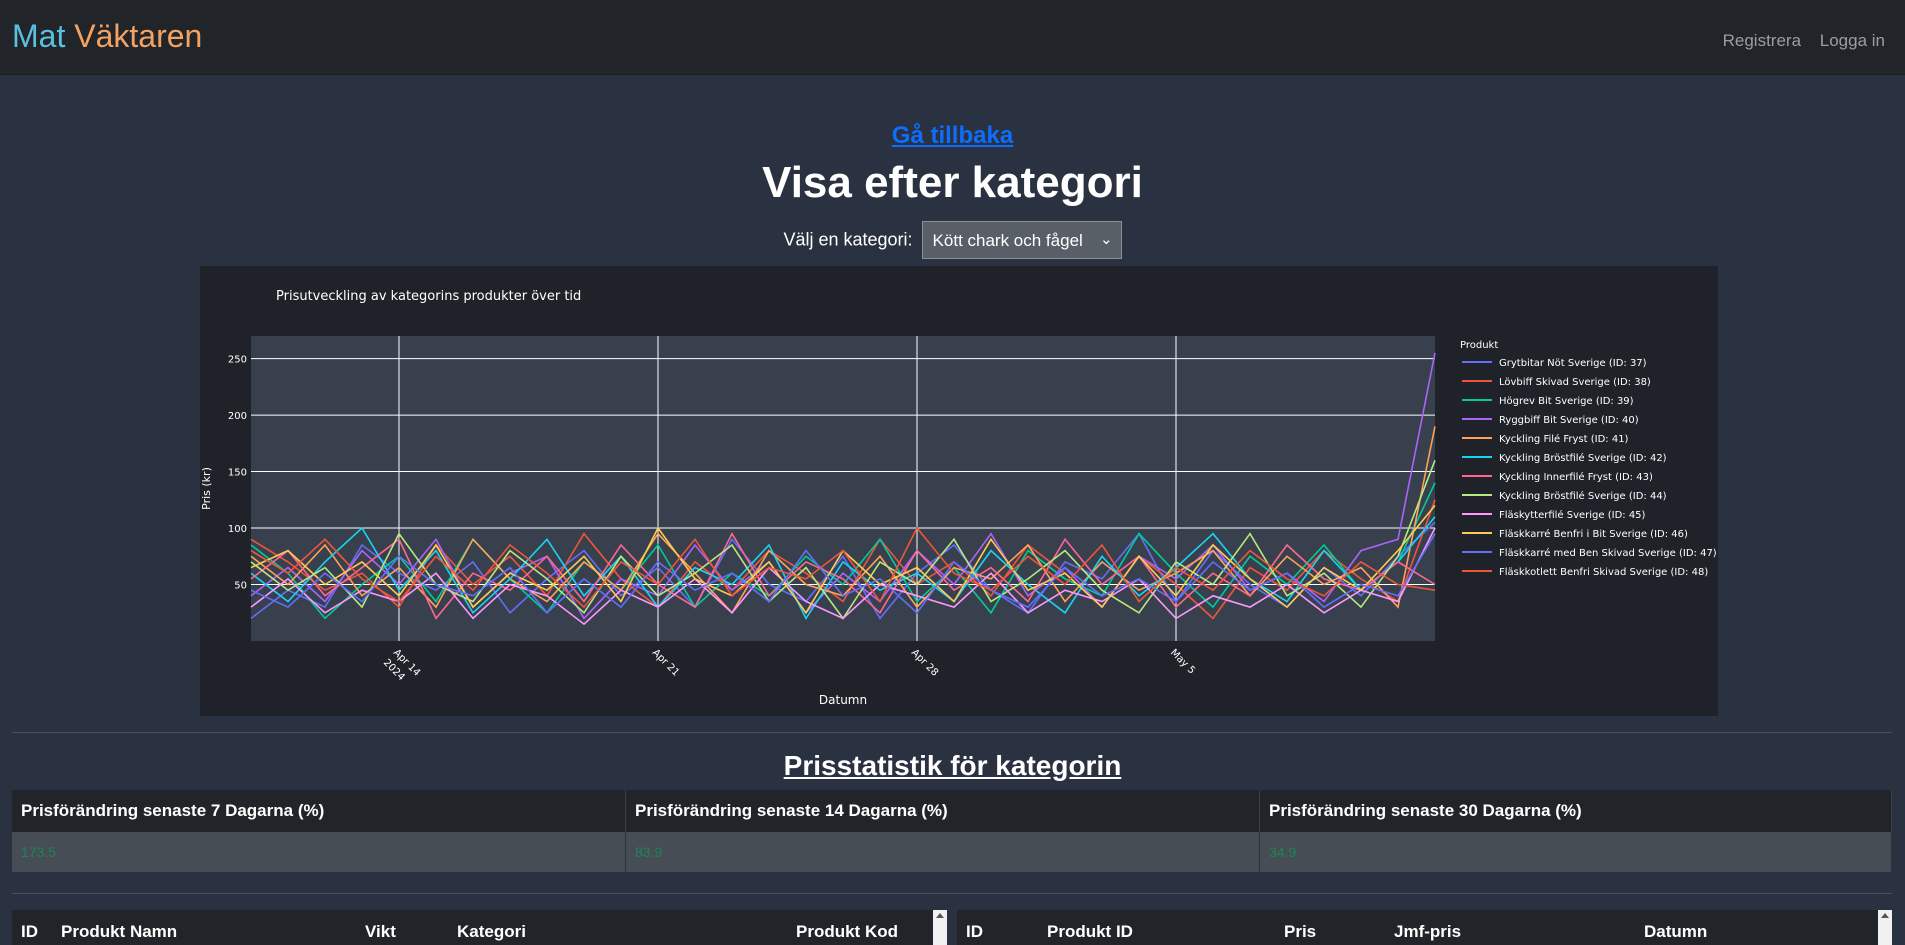  I want to click on category-select: Kött chark och fågel ⌄, so click(1021, 240).